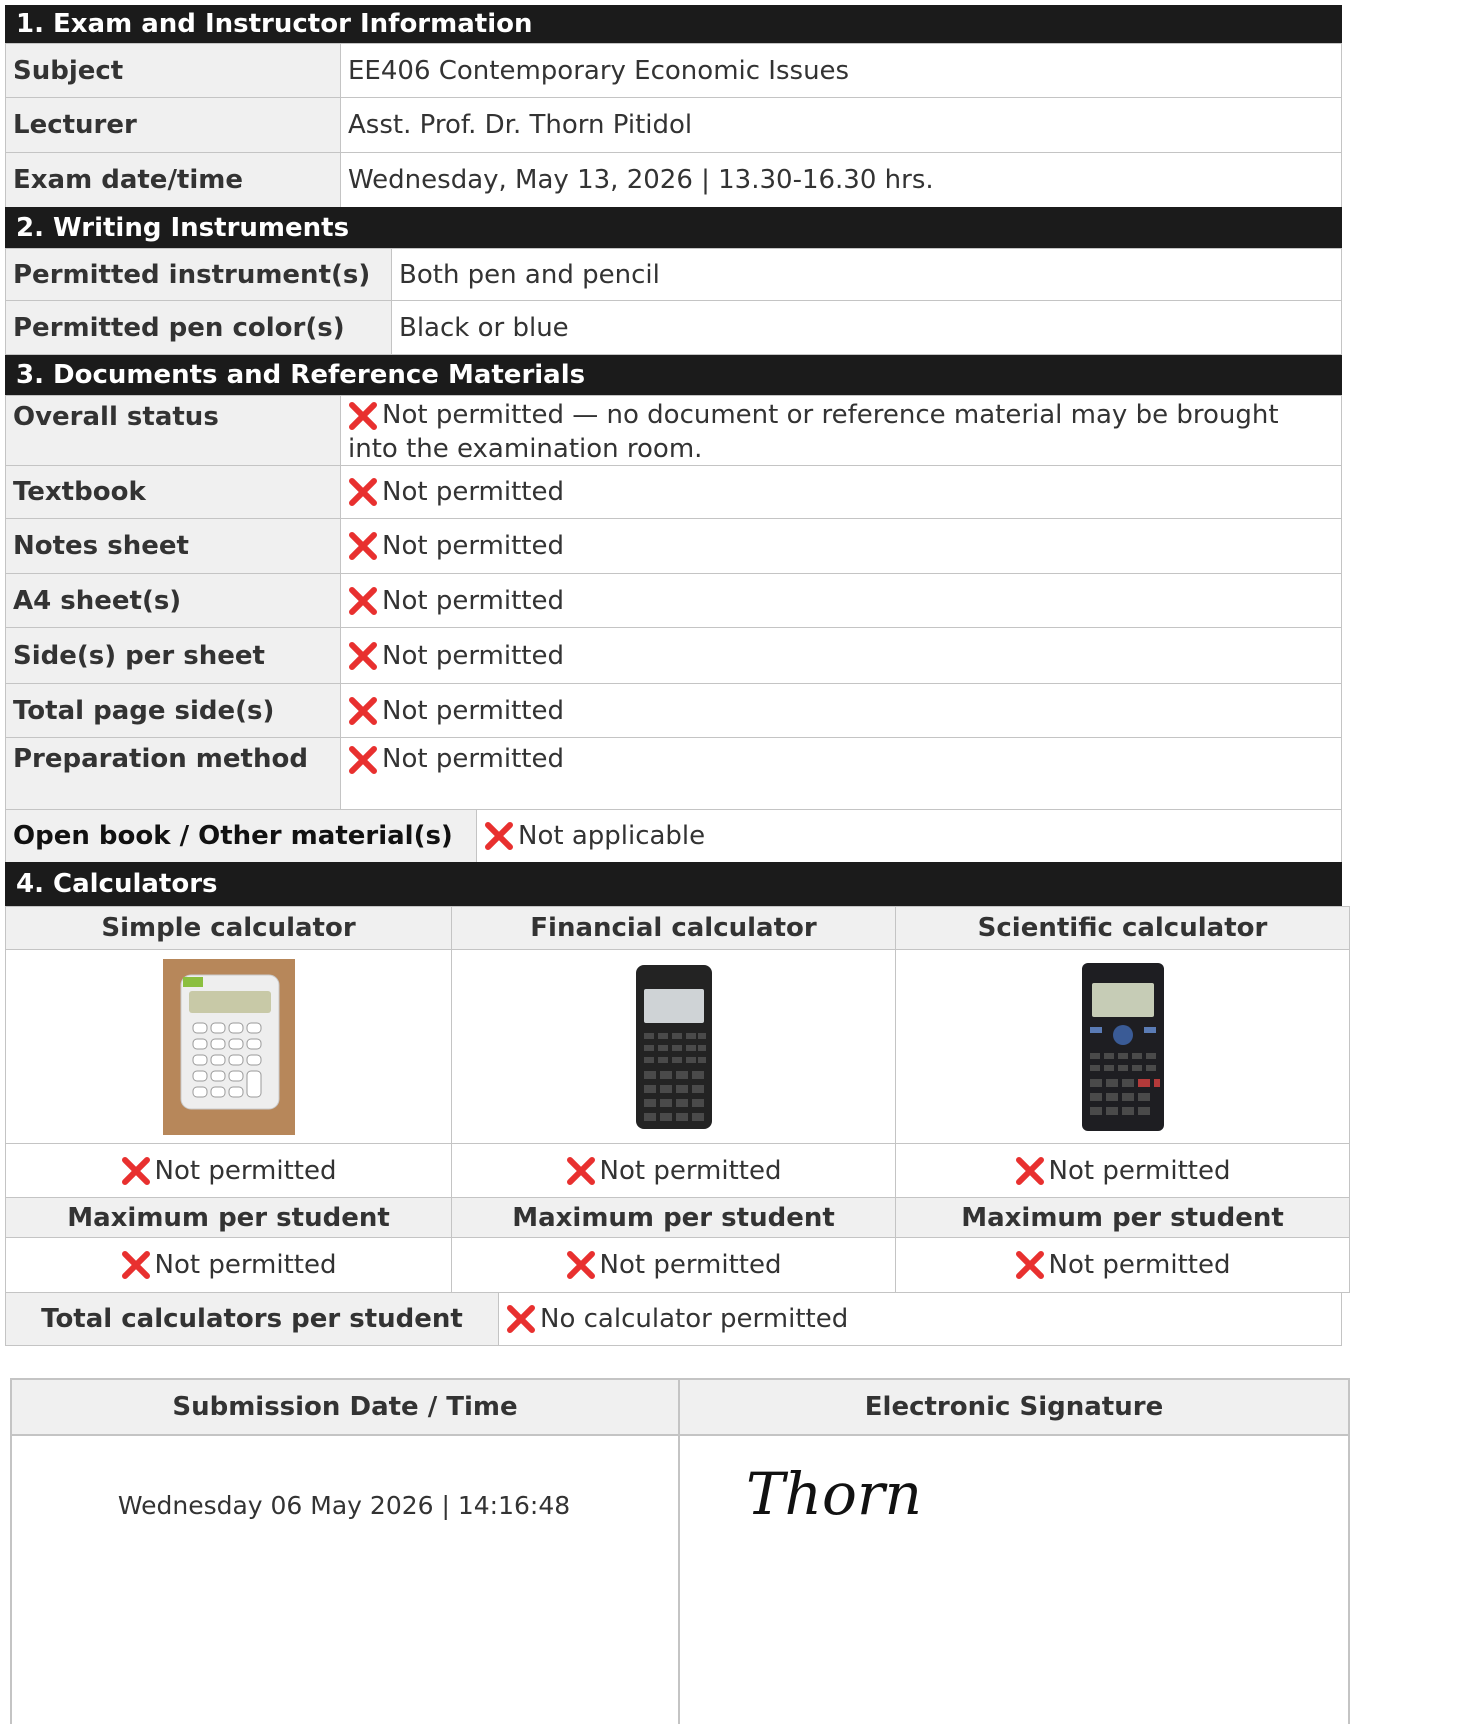  Describe the element at coordinates (173, 600) in the screenshot. I see `a4-sheets-label: A4 sheet(s)` at that location.